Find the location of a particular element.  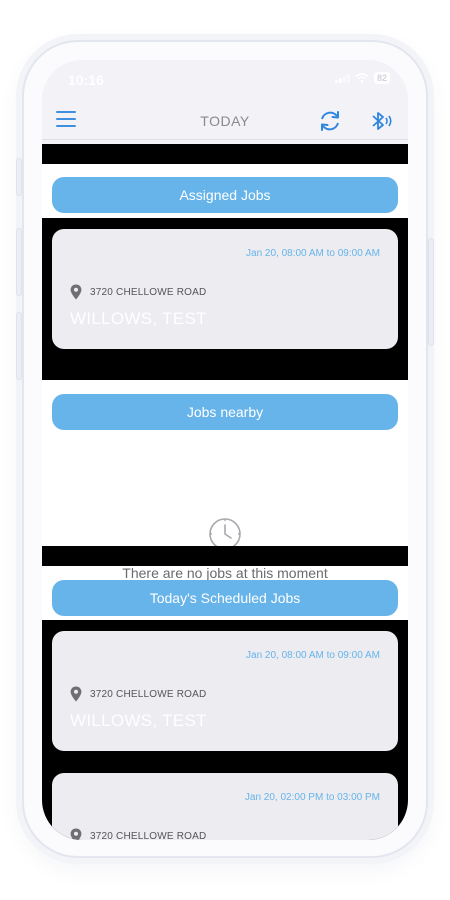

status-bar: 10:16 82 is located at coordinates (225, 81).